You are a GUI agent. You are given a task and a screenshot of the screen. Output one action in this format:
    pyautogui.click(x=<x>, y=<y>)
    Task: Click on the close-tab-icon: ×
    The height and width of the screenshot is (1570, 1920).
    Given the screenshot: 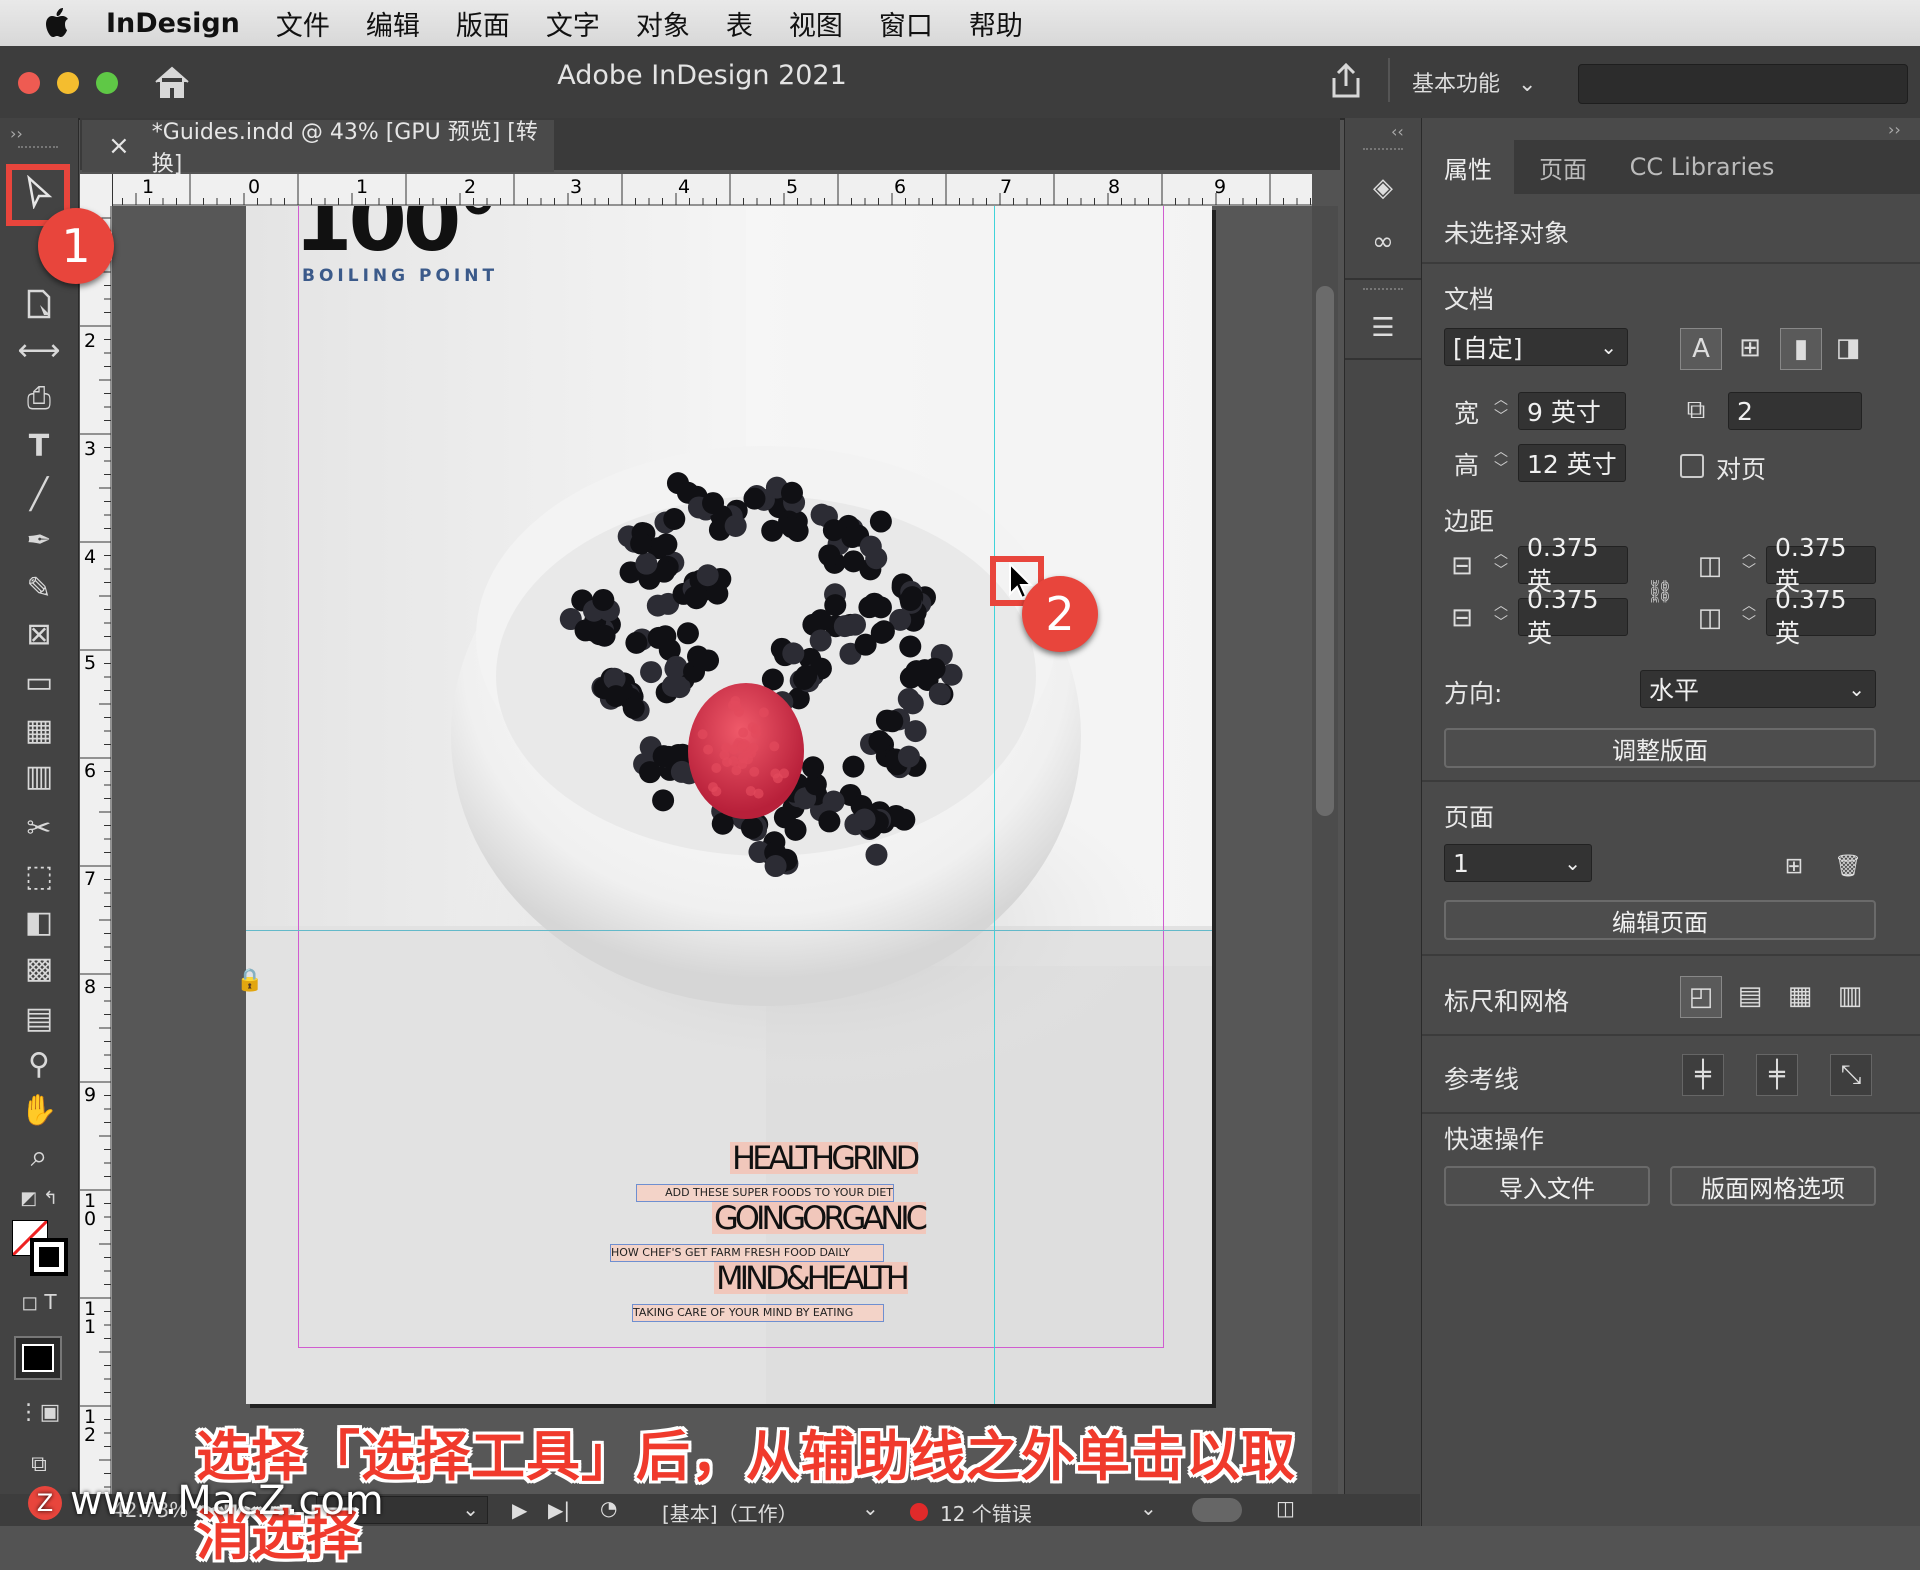 What is the action you would take?
    pyautogui.click(x=119, y=146)
    